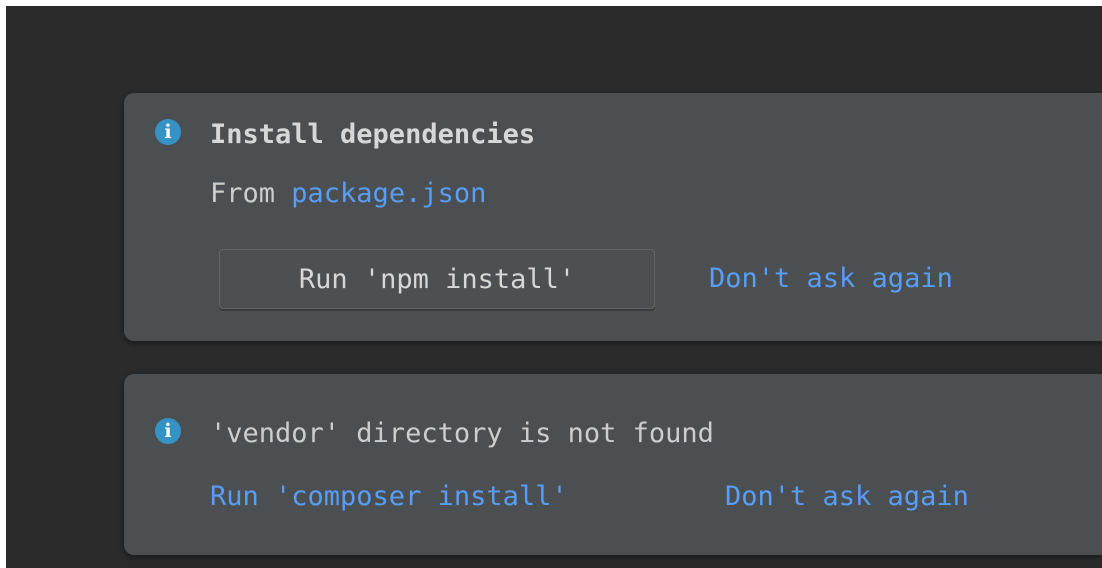 This screenshot has width=1102, height=568. What do you see at coordinates (462, 433) in the screenshot?
I see `notification-message: 'vendor' directory is not found` at bounding box center [462, 433].